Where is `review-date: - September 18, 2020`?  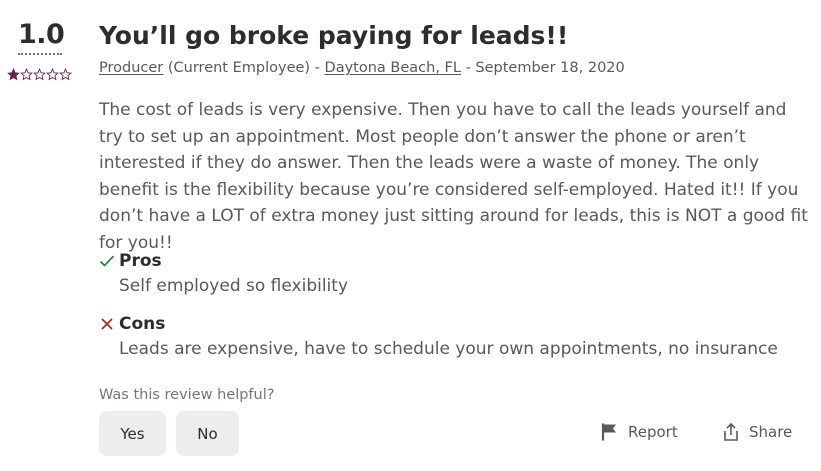 review-date: - September 18, 2020 is located at coordinates (542, 68).